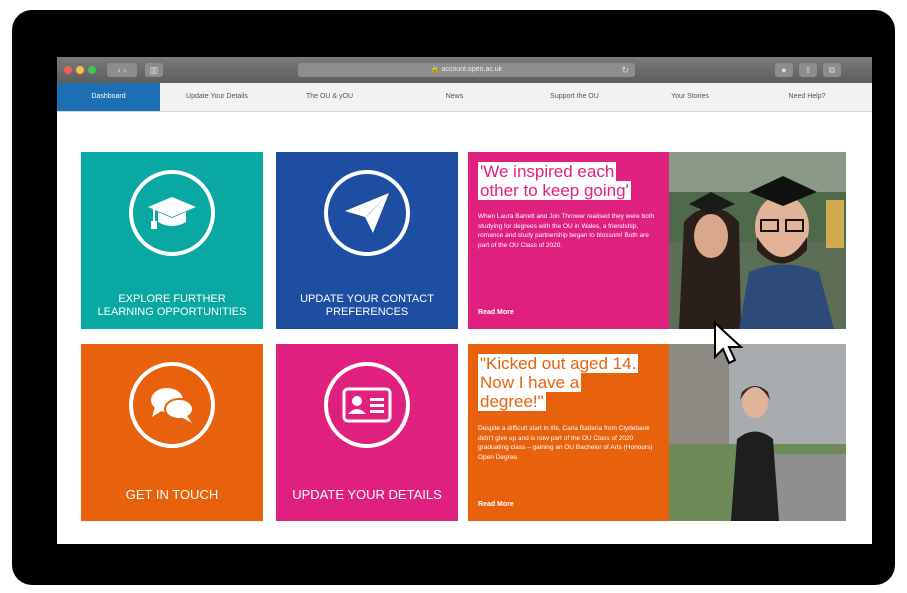 The image size is (907, 593). What do you see at coordinates (172, 405) in the screenshot?
I see `chat-bubbles-icon` at bounding box center [172, 405].